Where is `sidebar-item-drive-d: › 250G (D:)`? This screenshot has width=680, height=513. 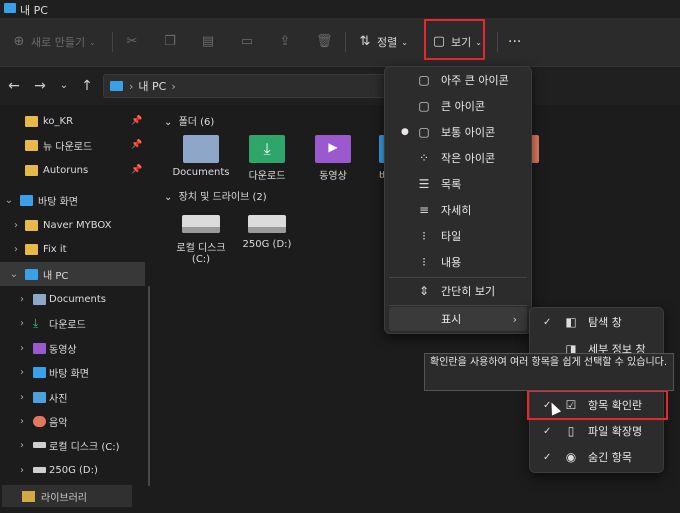
sidebar-item-drive-d: › 250G (D:) is located at coordinates (72, 470).